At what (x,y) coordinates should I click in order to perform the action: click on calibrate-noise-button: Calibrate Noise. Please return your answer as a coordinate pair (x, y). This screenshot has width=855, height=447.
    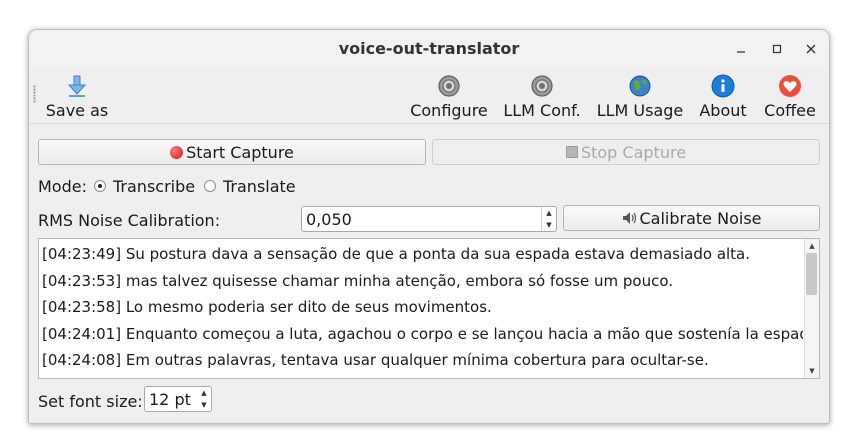
    Looking at the image, I should click on (691, 218).